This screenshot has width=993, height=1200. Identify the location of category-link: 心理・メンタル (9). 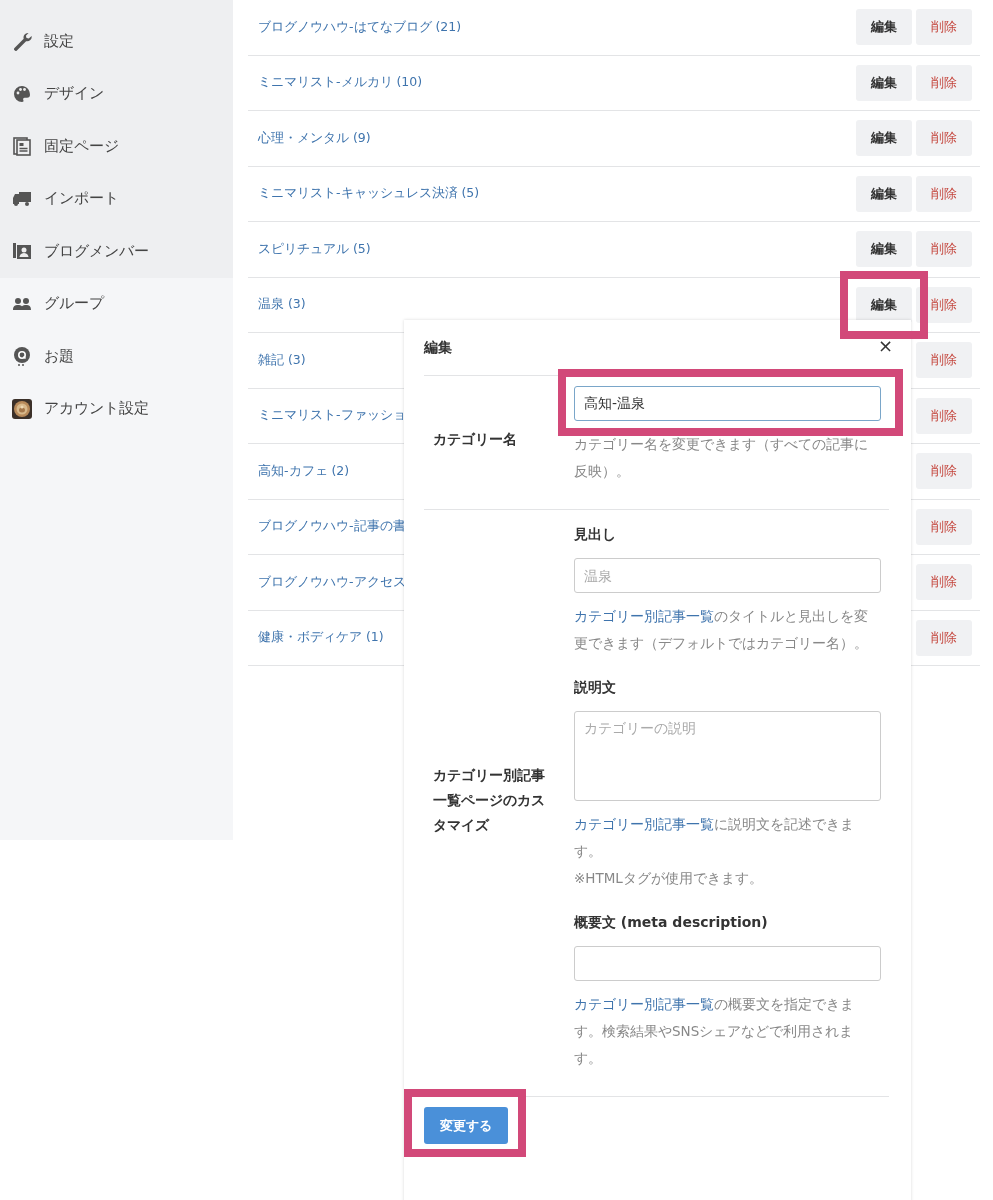
(557, 138).